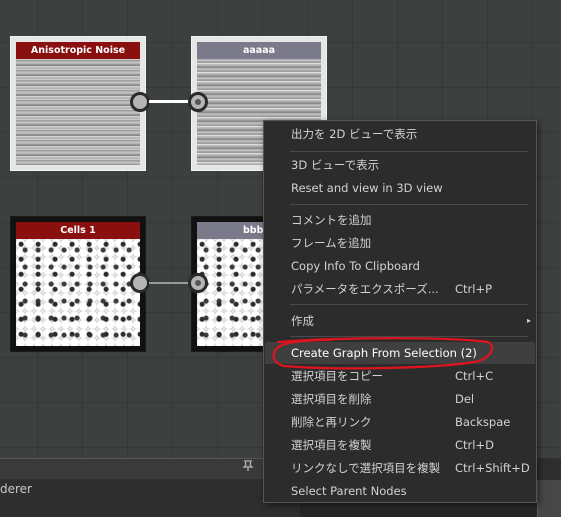 This screenshot has width=561, height=517. Describe the element at coordinates (354, 134) in the screenshot. I see `menu-item-label: 出力を 2D ビューで表示` at that location.